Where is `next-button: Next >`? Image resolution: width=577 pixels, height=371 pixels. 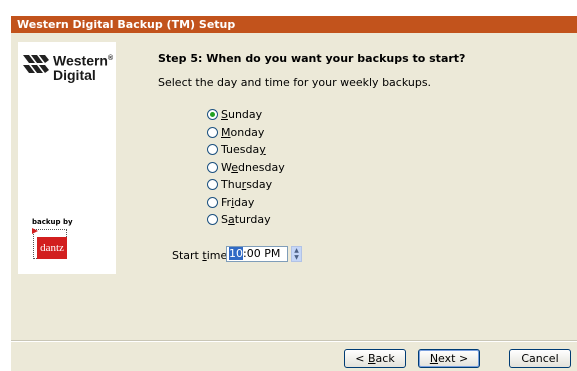 next-button: Next > is located at coordinates (449, 358).